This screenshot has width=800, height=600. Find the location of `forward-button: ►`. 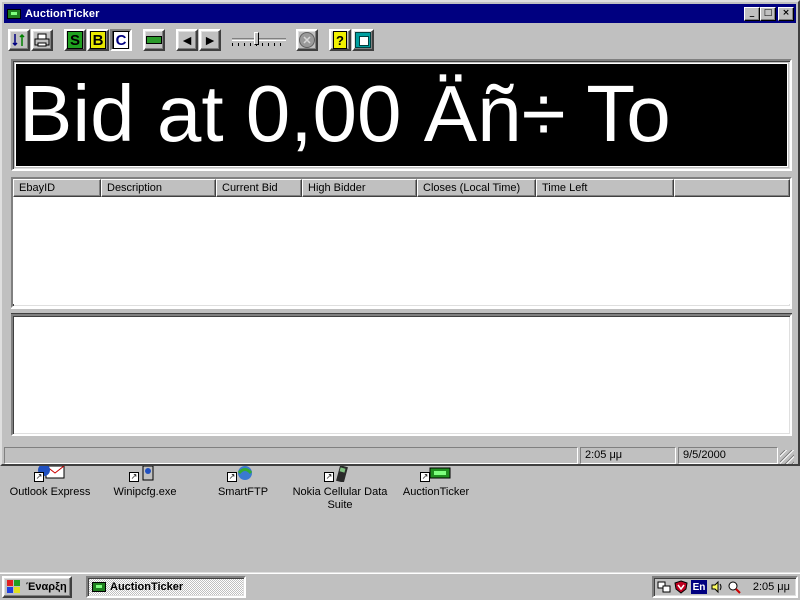

forward-button: ► is located at coordinates (210, 40).